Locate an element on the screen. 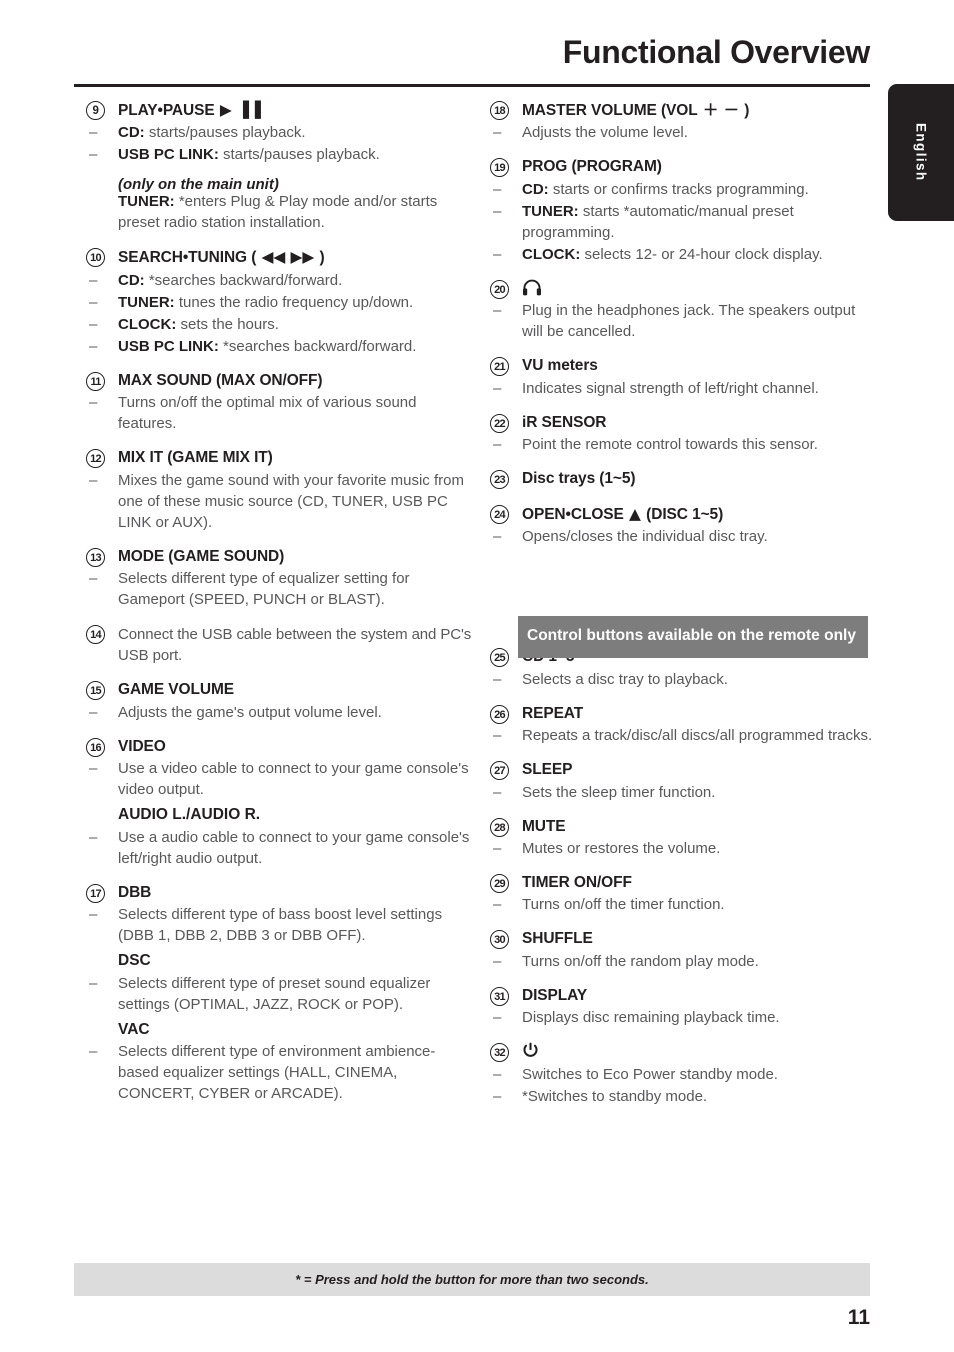 The image size is (954, 1352). entry-title-text: MAX SOUND (MAX ON/OFF) is located at coordinates (220, 380).